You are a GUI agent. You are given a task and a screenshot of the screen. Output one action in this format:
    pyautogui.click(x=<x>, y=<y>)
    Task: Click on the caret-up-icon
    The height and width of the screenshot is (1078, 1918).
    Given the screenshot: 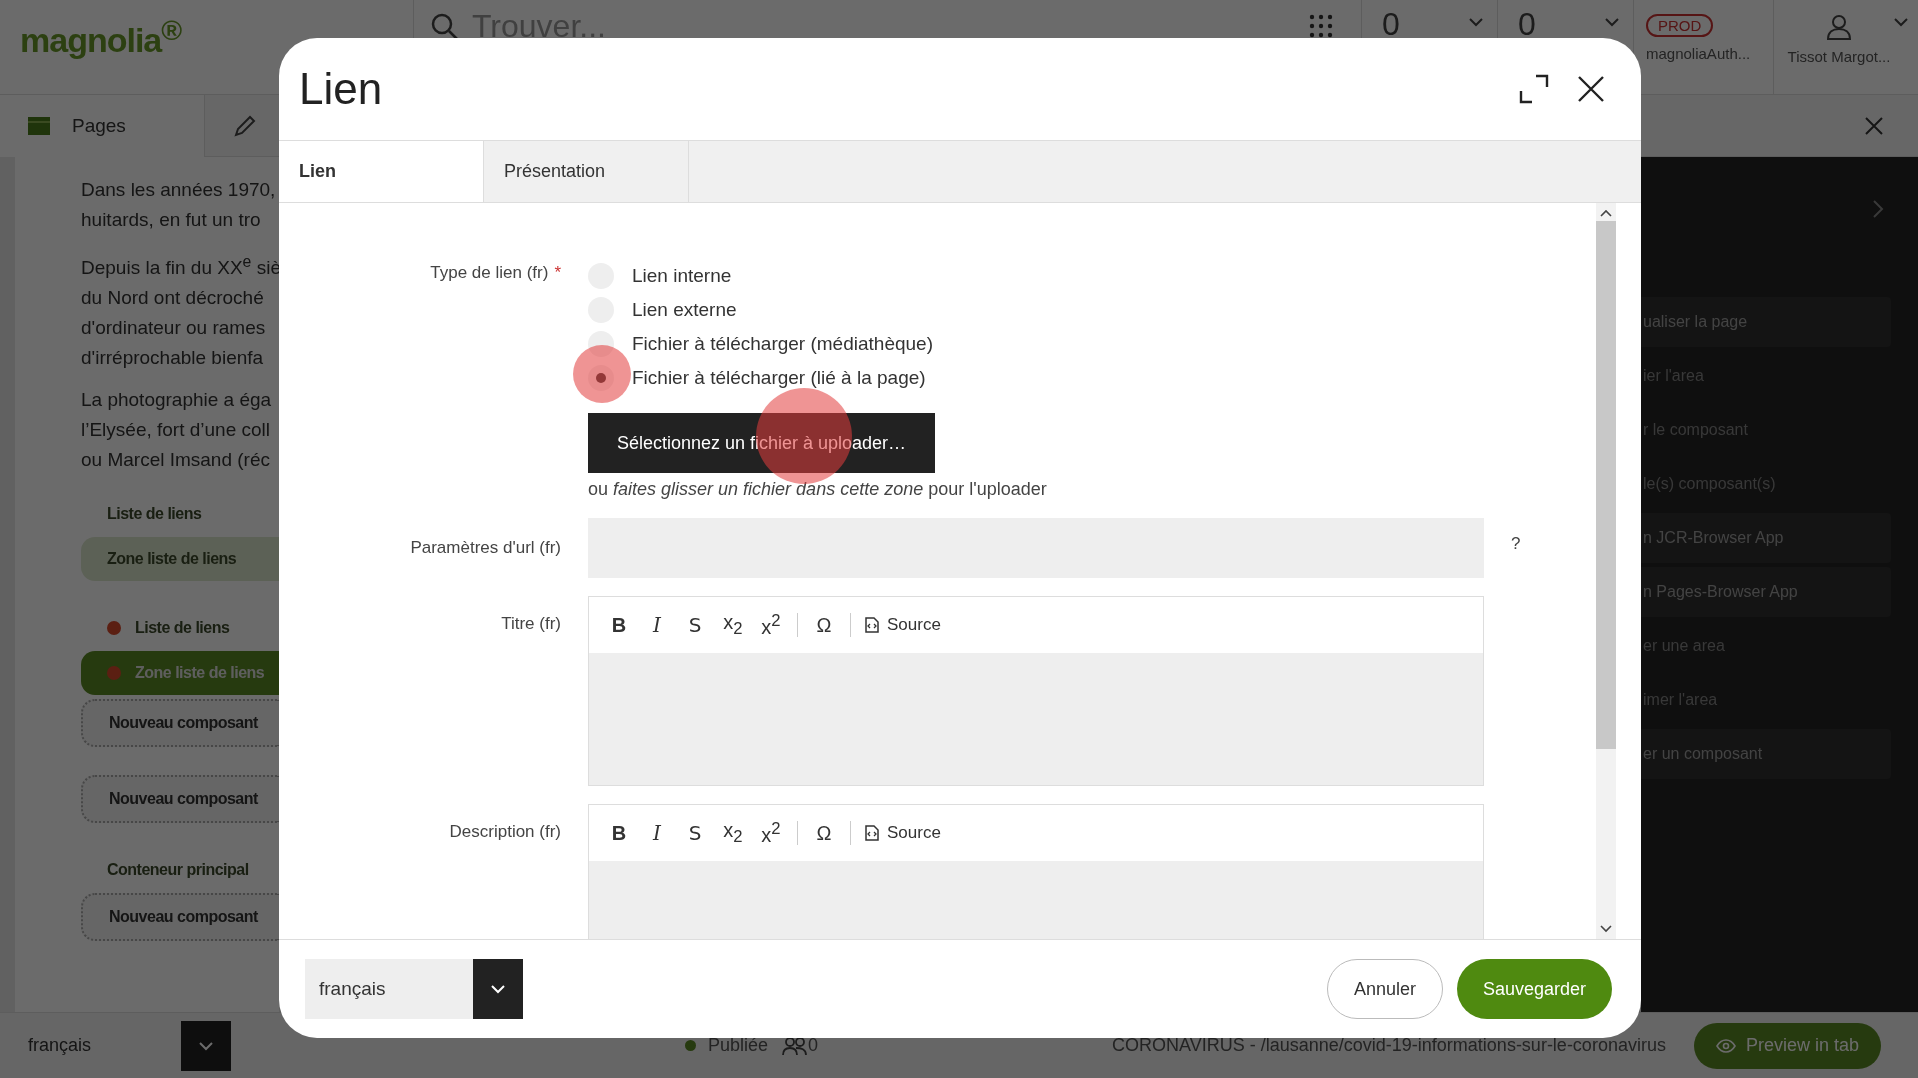 What is the action you would take?
    pyautogui.click(x=1606, y=213)
    